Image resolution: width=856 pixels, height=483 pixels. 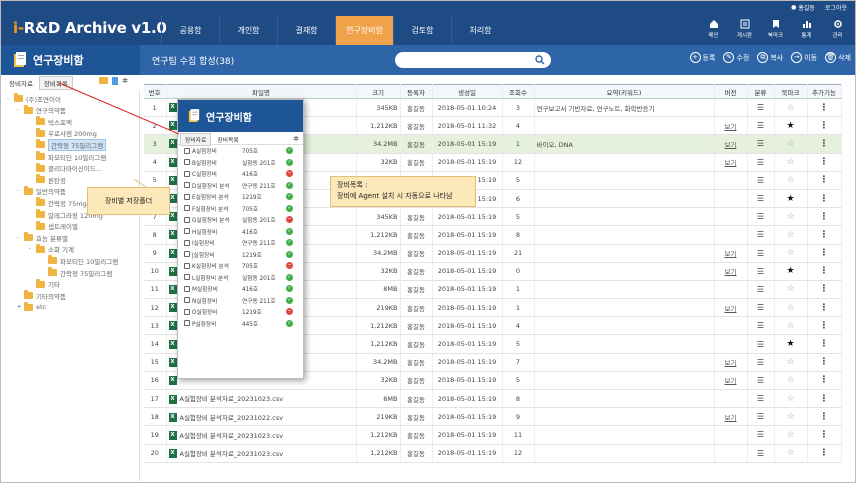 I want to click on connector-line, so click(x=119, y=108).